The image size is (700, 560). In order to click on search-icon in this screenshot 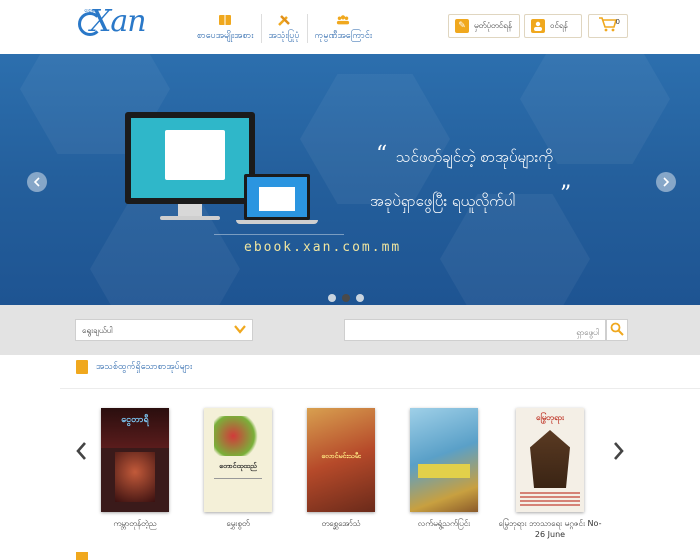, I will do `click(617, 330)`.